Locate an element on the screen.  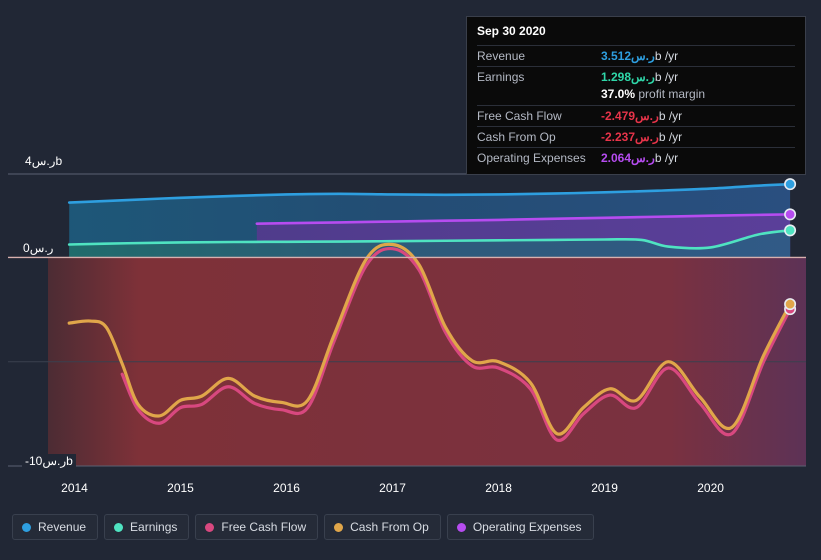
tooltip-row-value: -2.479ر.سb /yr is located at coordinates (642, 116).